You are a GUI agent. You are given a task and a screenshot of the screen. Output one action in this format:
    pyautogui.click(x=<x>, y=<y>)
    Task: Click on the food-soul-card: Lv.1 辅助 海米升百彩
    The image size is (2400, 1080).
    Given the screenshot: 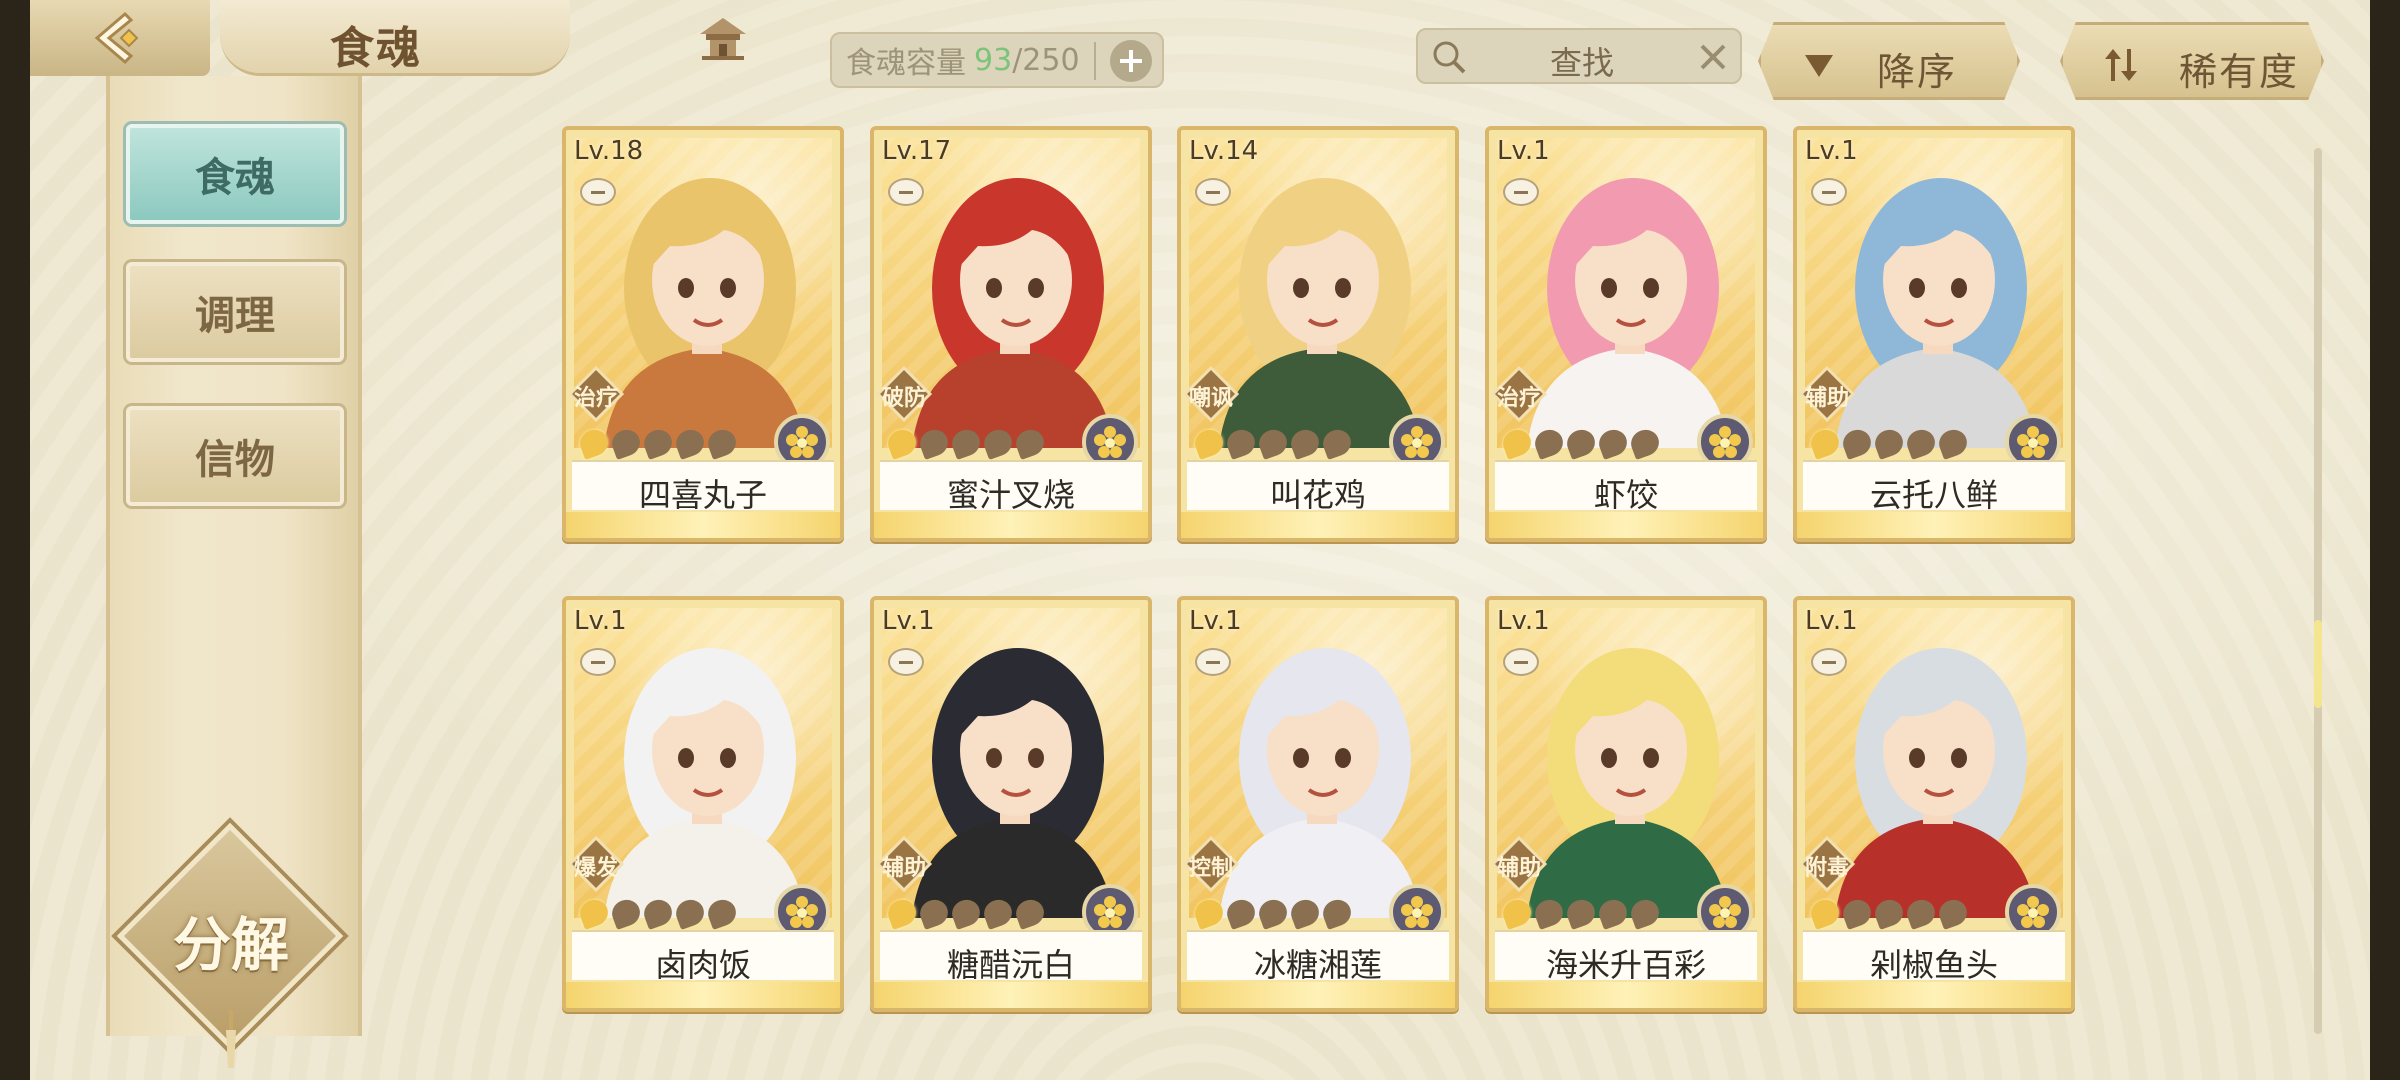 What is the action you would take?
    pyautogui.click(x=1626, y=804)
    